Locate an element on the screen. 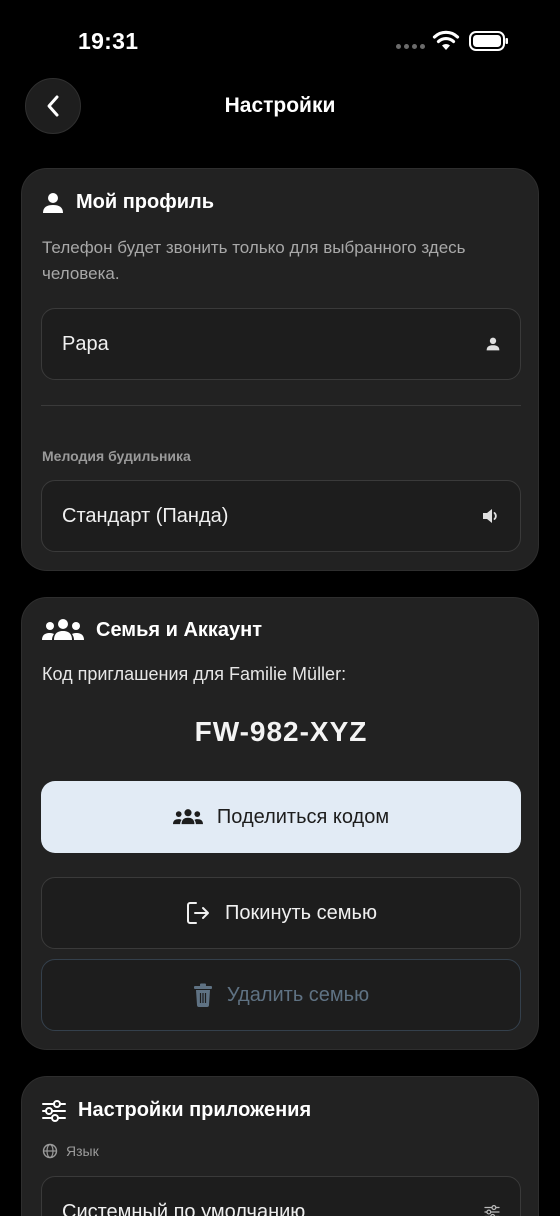 The image size is (560, 1216). delete-family-button: Удалить семью is located at coordinates (281, 995).